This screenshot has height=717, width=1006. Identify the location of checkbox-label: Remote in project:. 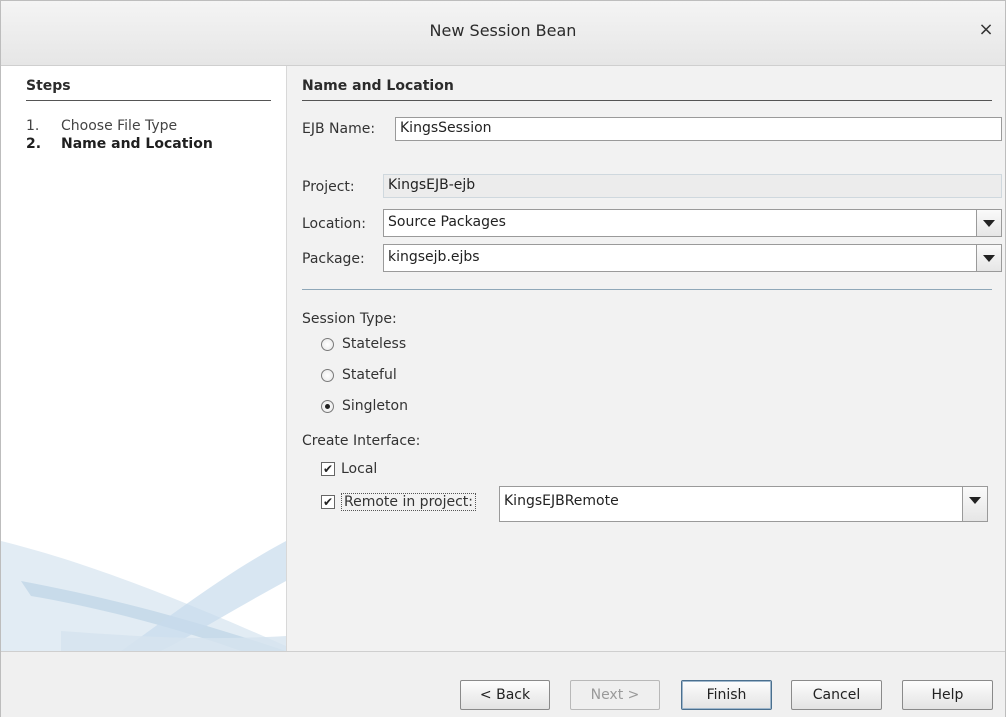
(408, 502).